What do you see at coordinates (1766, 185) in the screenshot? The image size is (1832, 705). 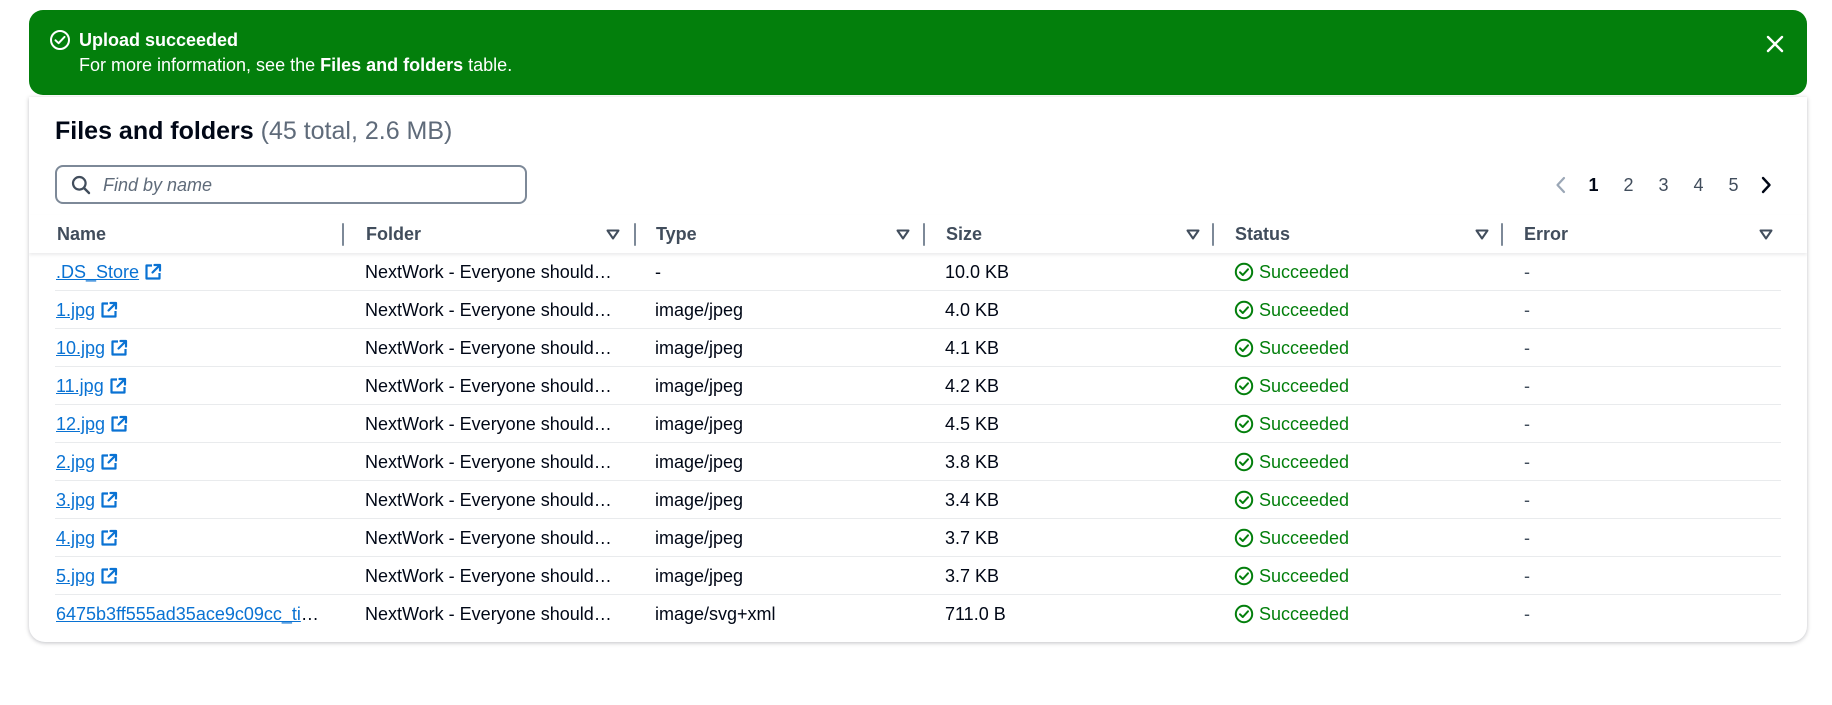 I see `next-page-button` at bounding box center [1766, 185].